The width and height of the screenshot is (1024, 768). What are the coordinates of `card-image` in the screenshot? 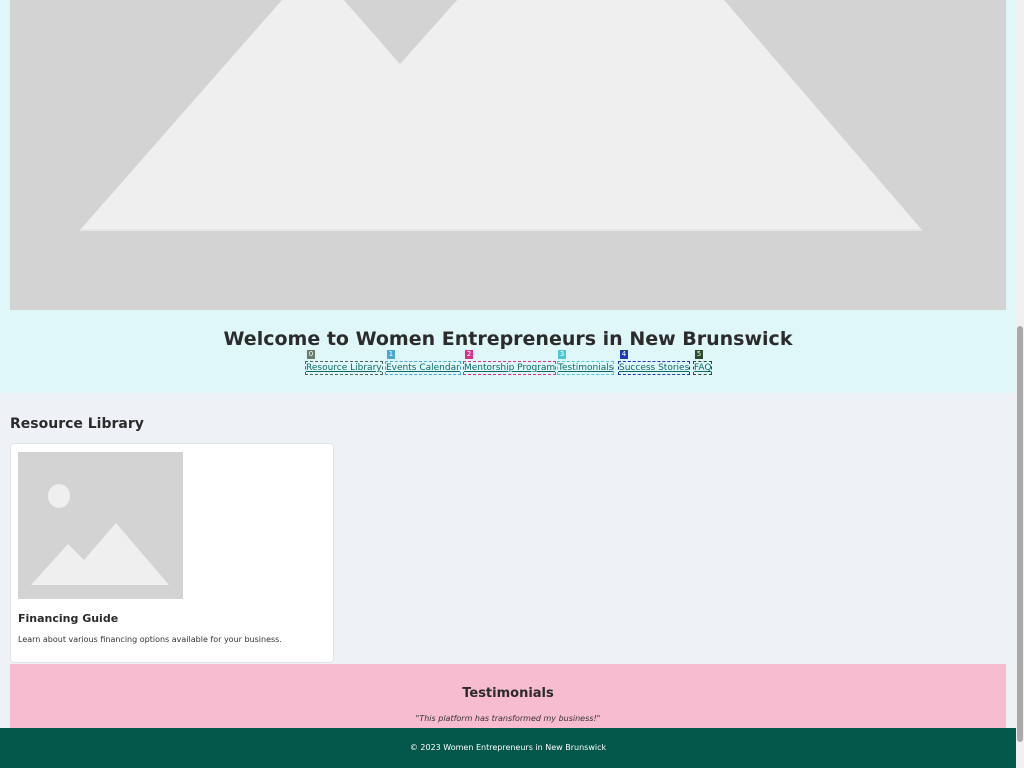 It's located at (100, 525).